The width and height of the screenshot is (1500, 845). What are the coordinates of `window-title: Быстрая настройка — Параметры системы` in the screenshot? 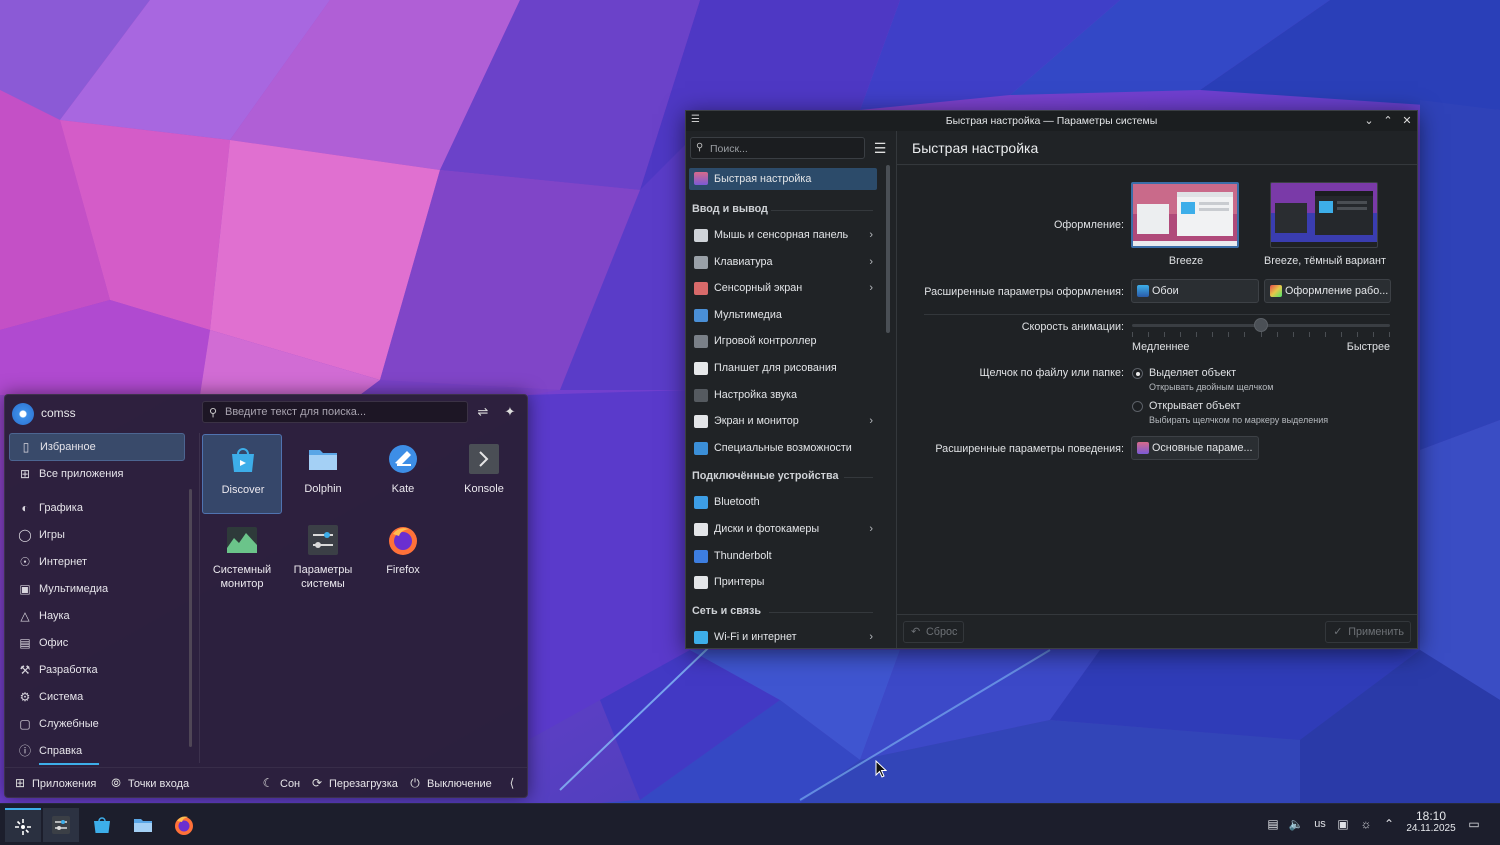 It's located at (1051, 121).